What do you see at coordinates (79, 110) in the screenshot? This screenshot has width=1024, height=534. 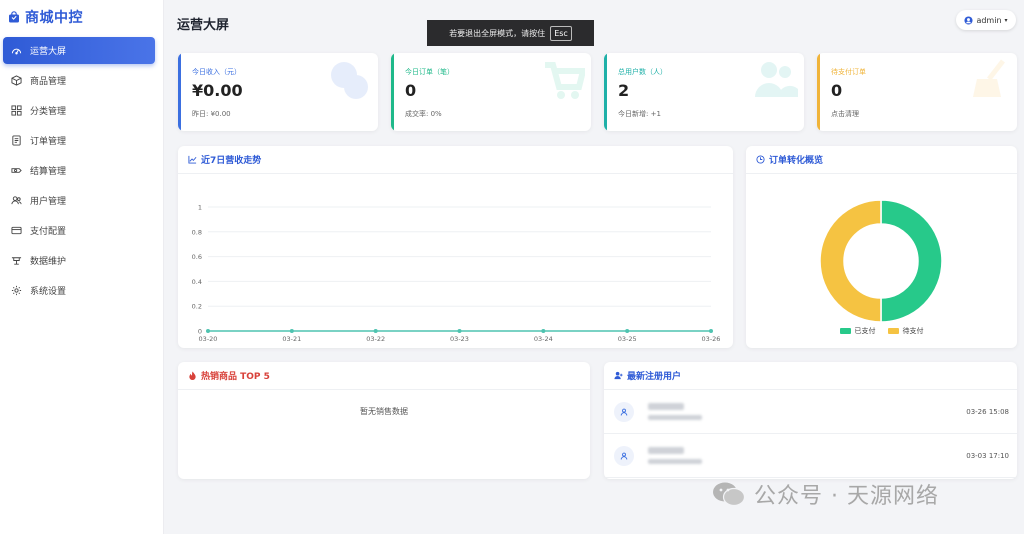 I see `sidebar-item-categories: 分类管理` at bounding box center [79, 110].